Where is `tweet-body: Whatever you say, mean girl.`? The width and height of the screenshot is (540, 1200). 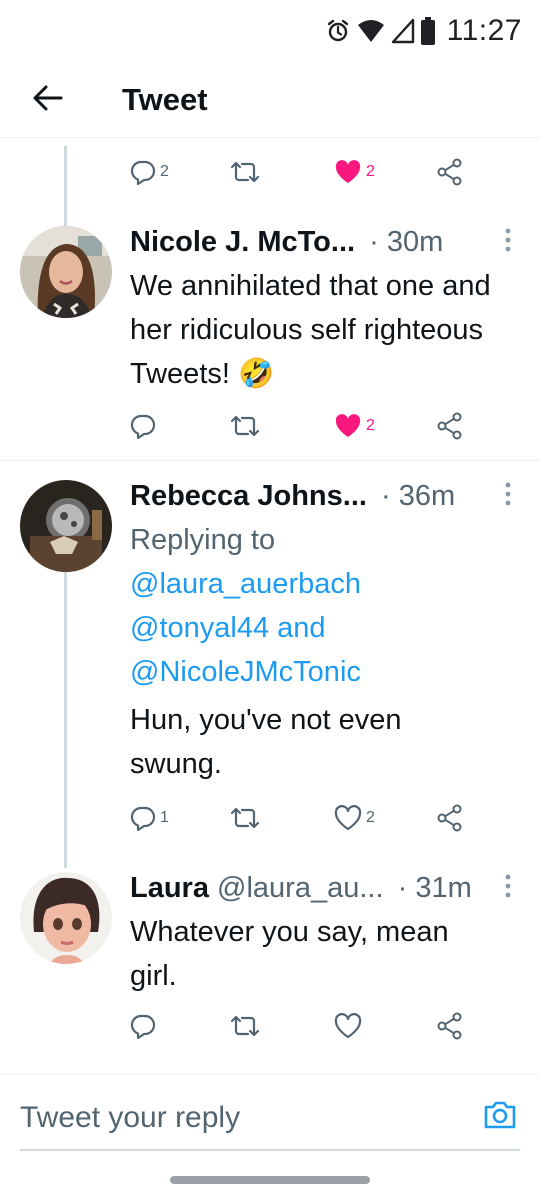 tweet-body: Whatever you say, mean girl. is located at coordinates (289, 954).